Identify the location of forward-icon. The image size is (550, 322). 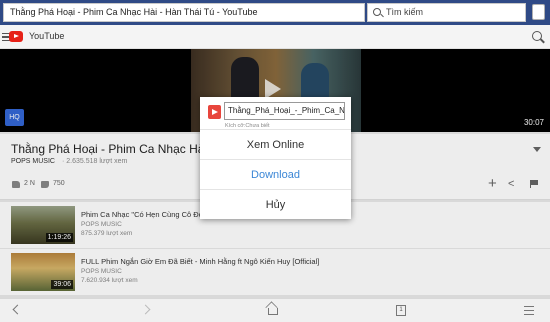
(145, 309).